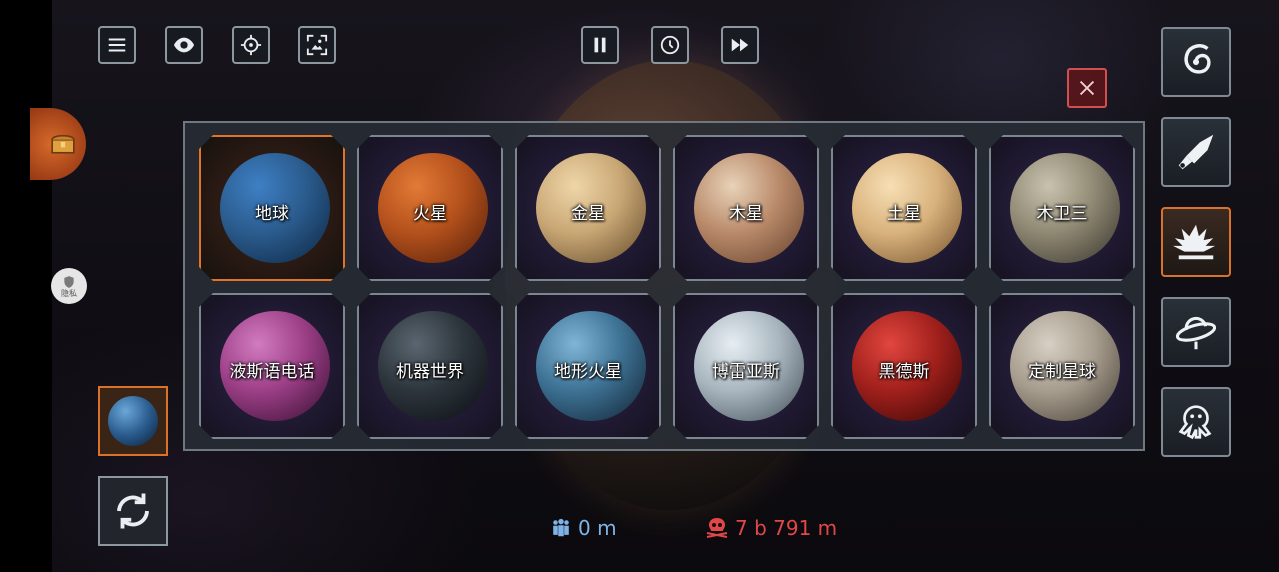 The image size is (1279, 572). I want to click on explosion-icon, so click(1194, 242).